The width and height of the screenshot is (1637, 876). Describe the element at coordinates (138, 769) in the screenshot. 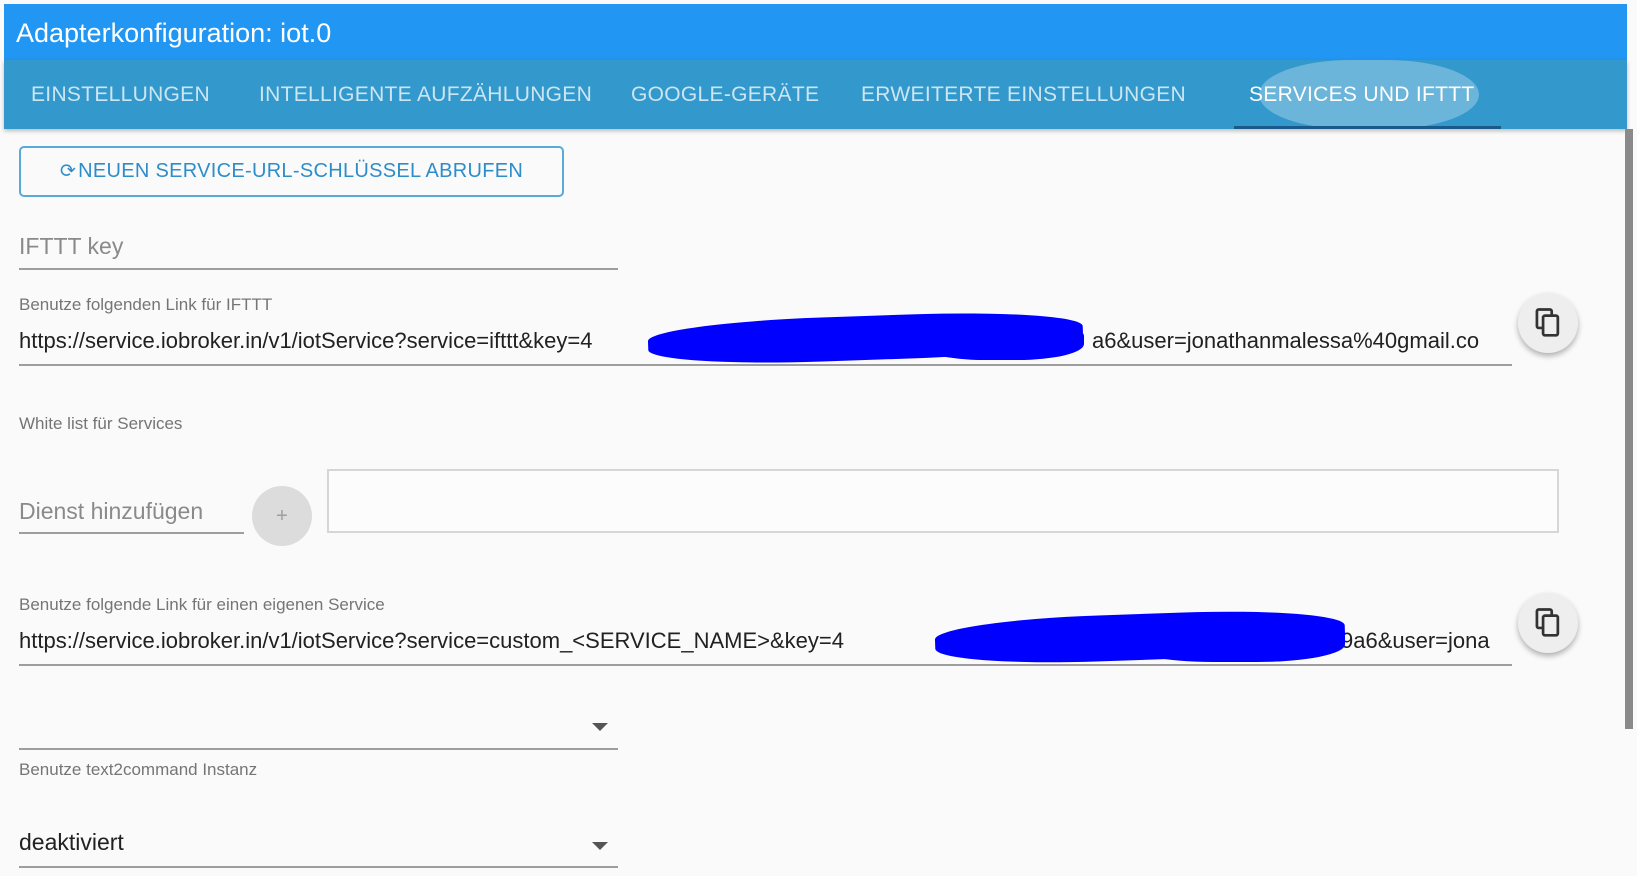

I see `text2command-label: Benutze text2command Instanz` at that location.